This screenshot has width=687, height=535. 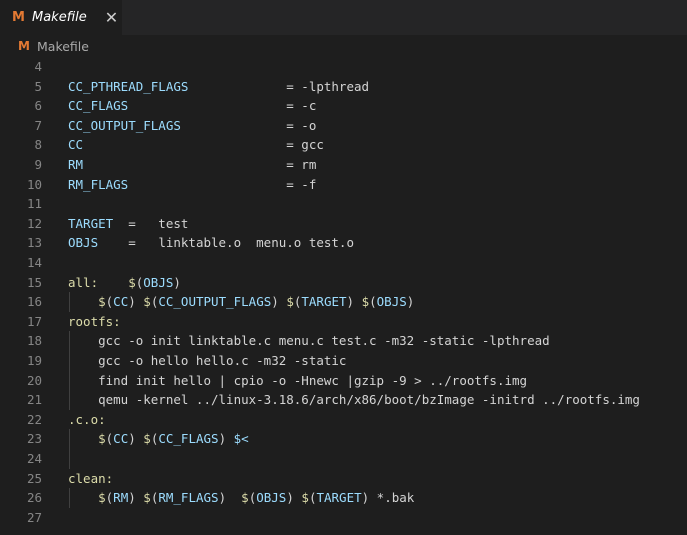 What do you see at coordinates (343, 283) in the screenshot?
I see `code-line: 15 all: $(OBJS)` at bounding box center [343, 283].